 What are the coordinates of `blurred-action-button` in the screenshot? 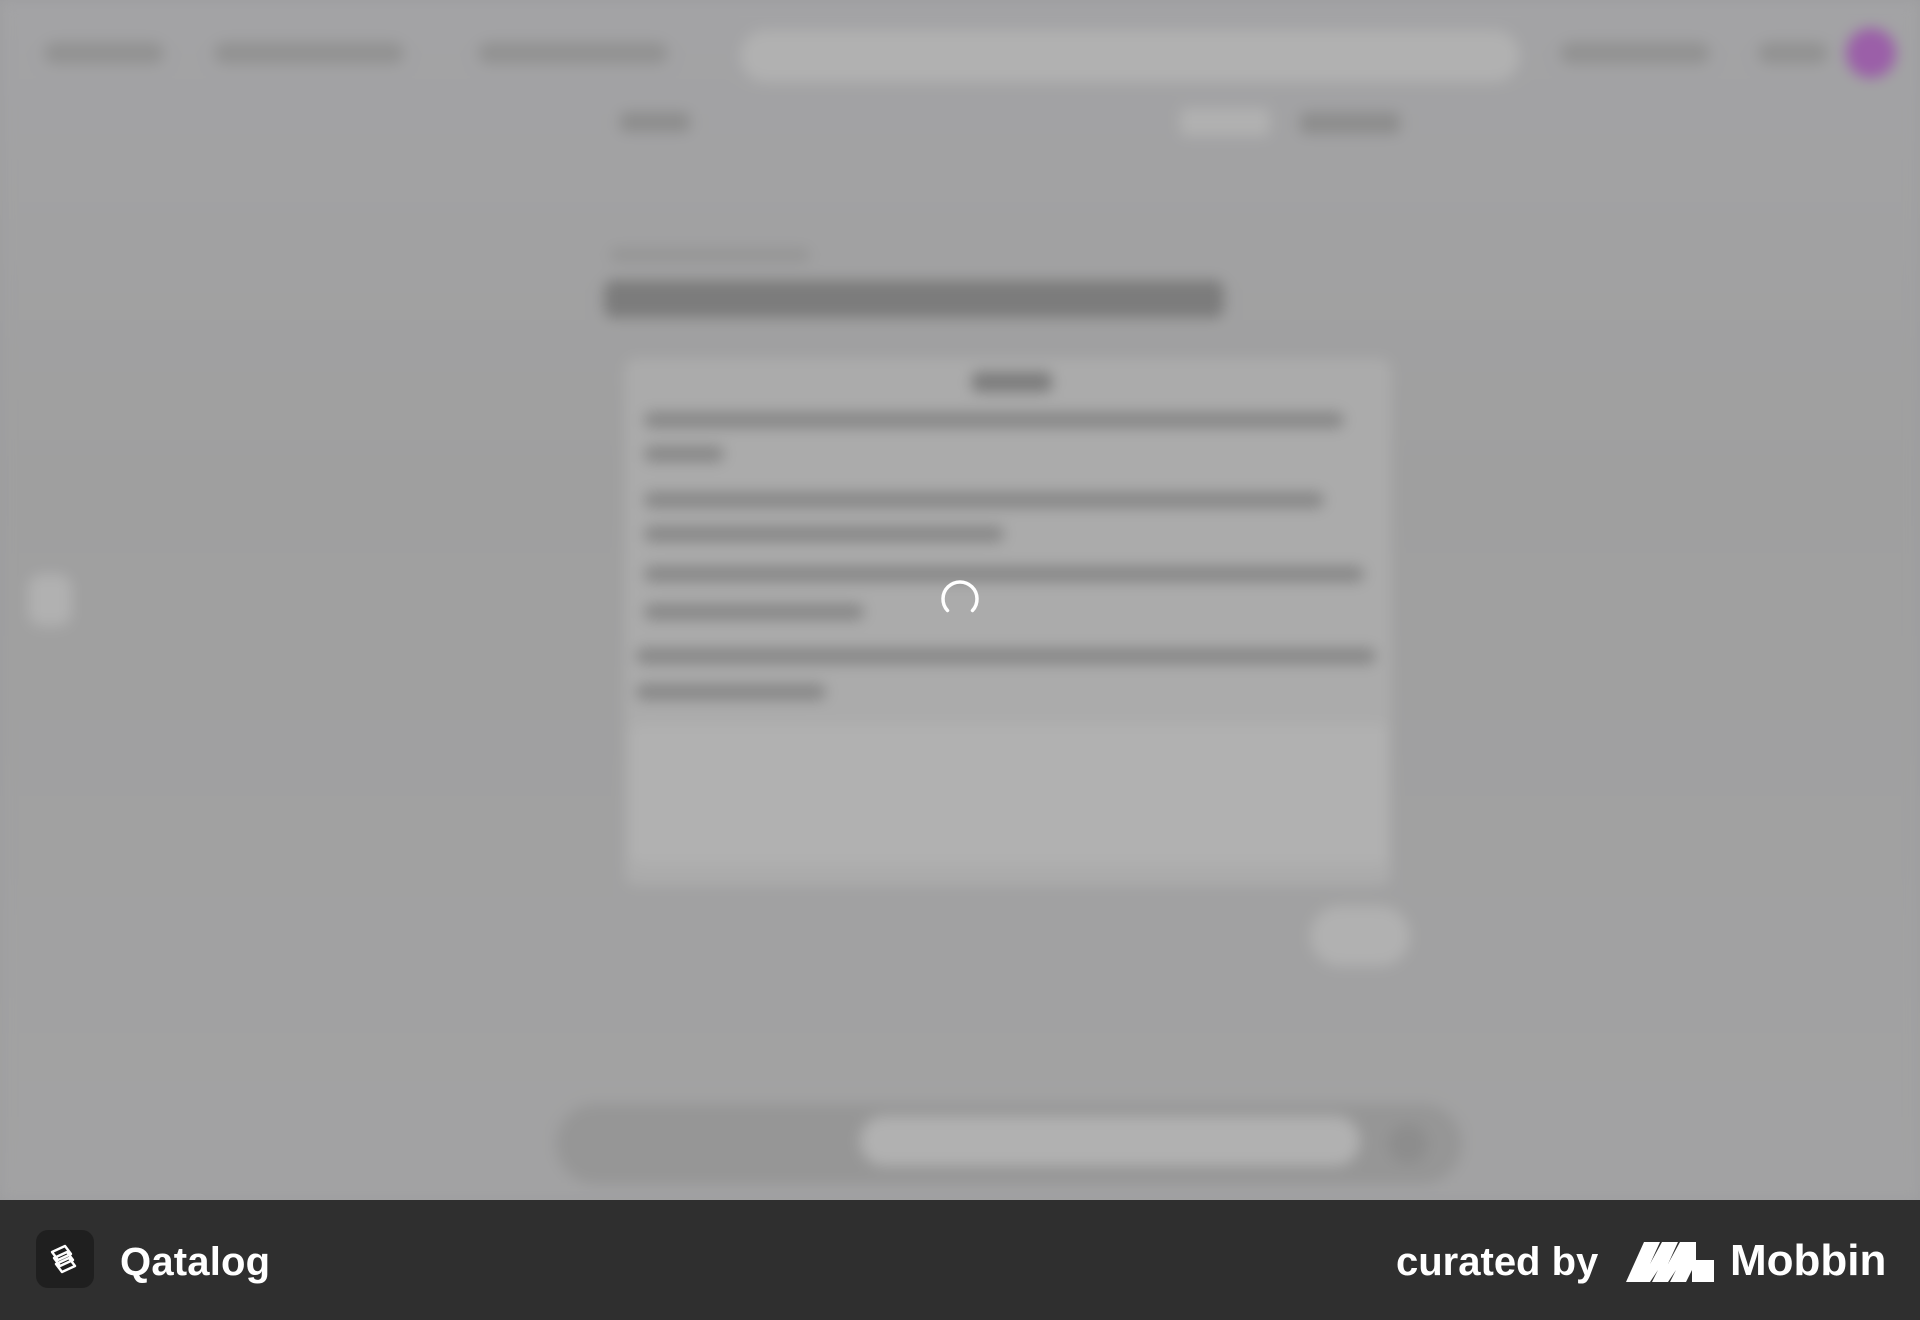 It's located at (1360, 936).